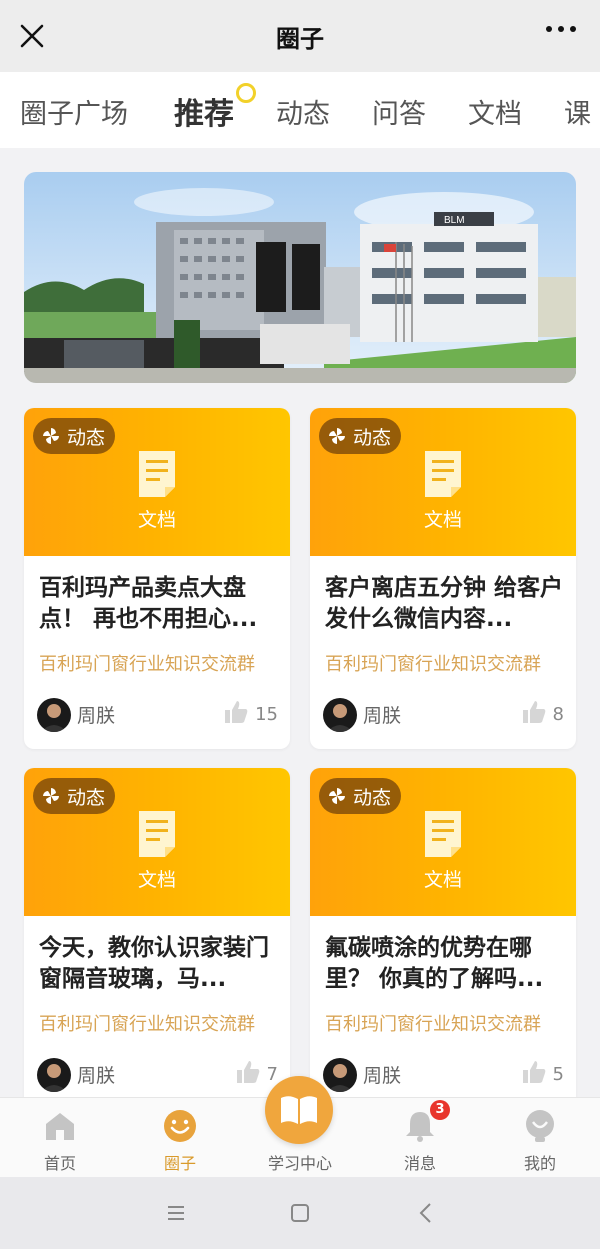  What do you see at coordinates (59, 1163) in the screenshot?
I see `nav-label: 首页` at bounding box center [59, 1163].